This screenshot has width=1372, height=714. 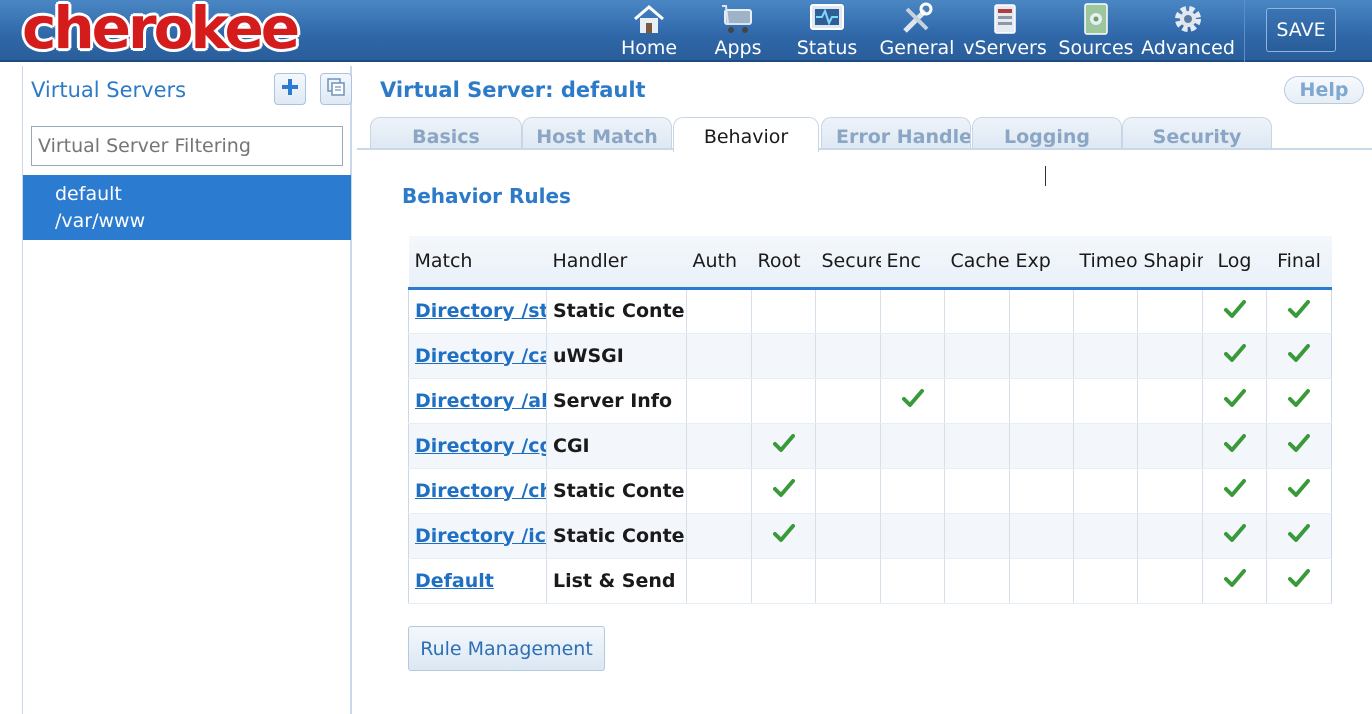 I want to click on rule-match-link: Directory /about, so click(x=481, y=401).